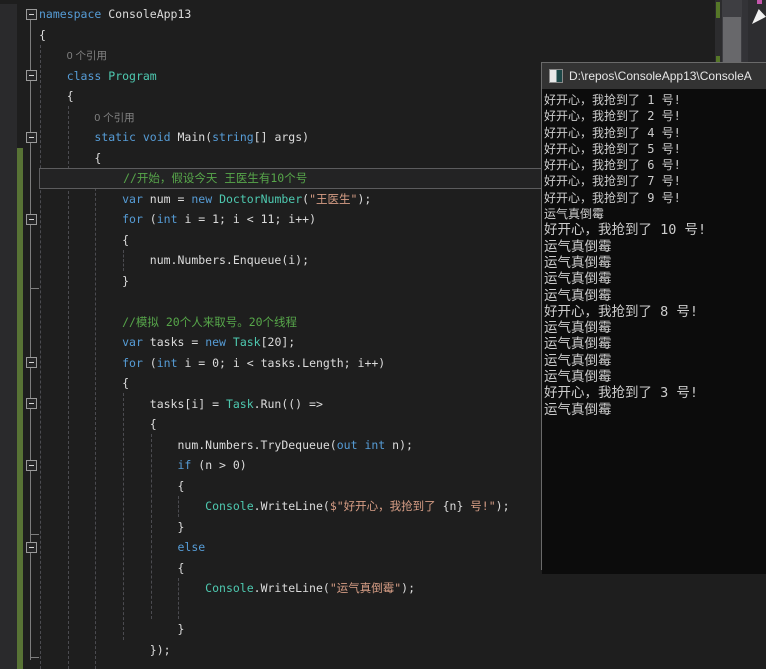 The width and height of the screenshot is (766, 669). I want to click on code-segment: i = 1; i < 11; i++), so click(246, 219).